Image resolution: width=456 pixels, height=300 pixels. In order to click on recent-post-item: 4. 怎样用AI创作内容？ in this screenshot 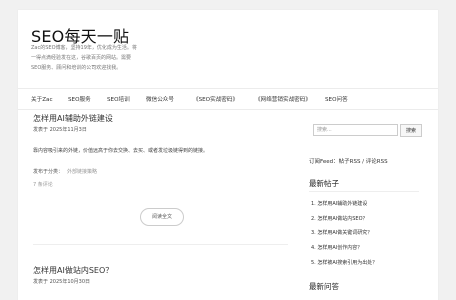, I will do `click(336, 247)`.